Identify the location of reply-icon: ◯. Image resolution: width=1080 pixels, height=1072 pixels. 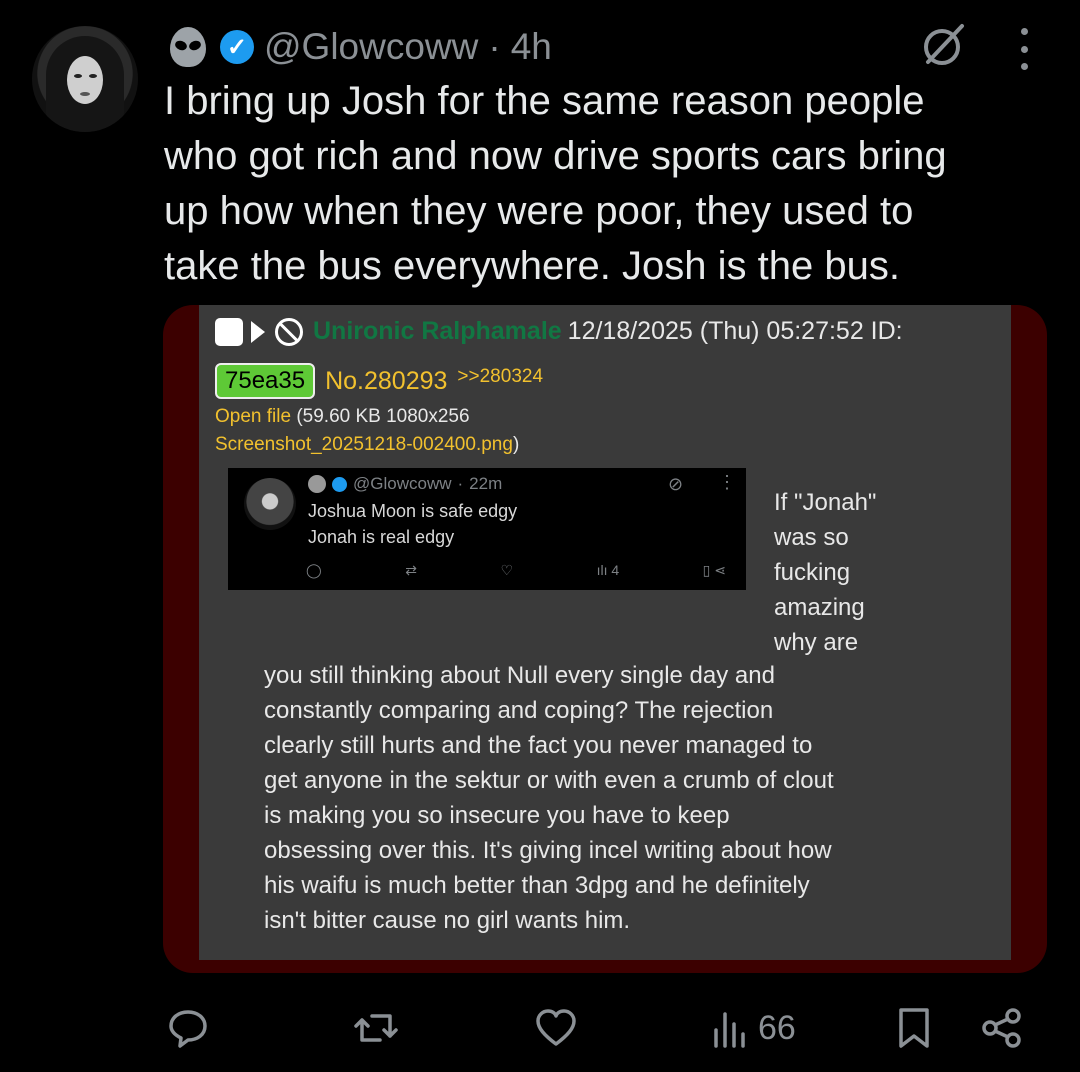
(314, 570).